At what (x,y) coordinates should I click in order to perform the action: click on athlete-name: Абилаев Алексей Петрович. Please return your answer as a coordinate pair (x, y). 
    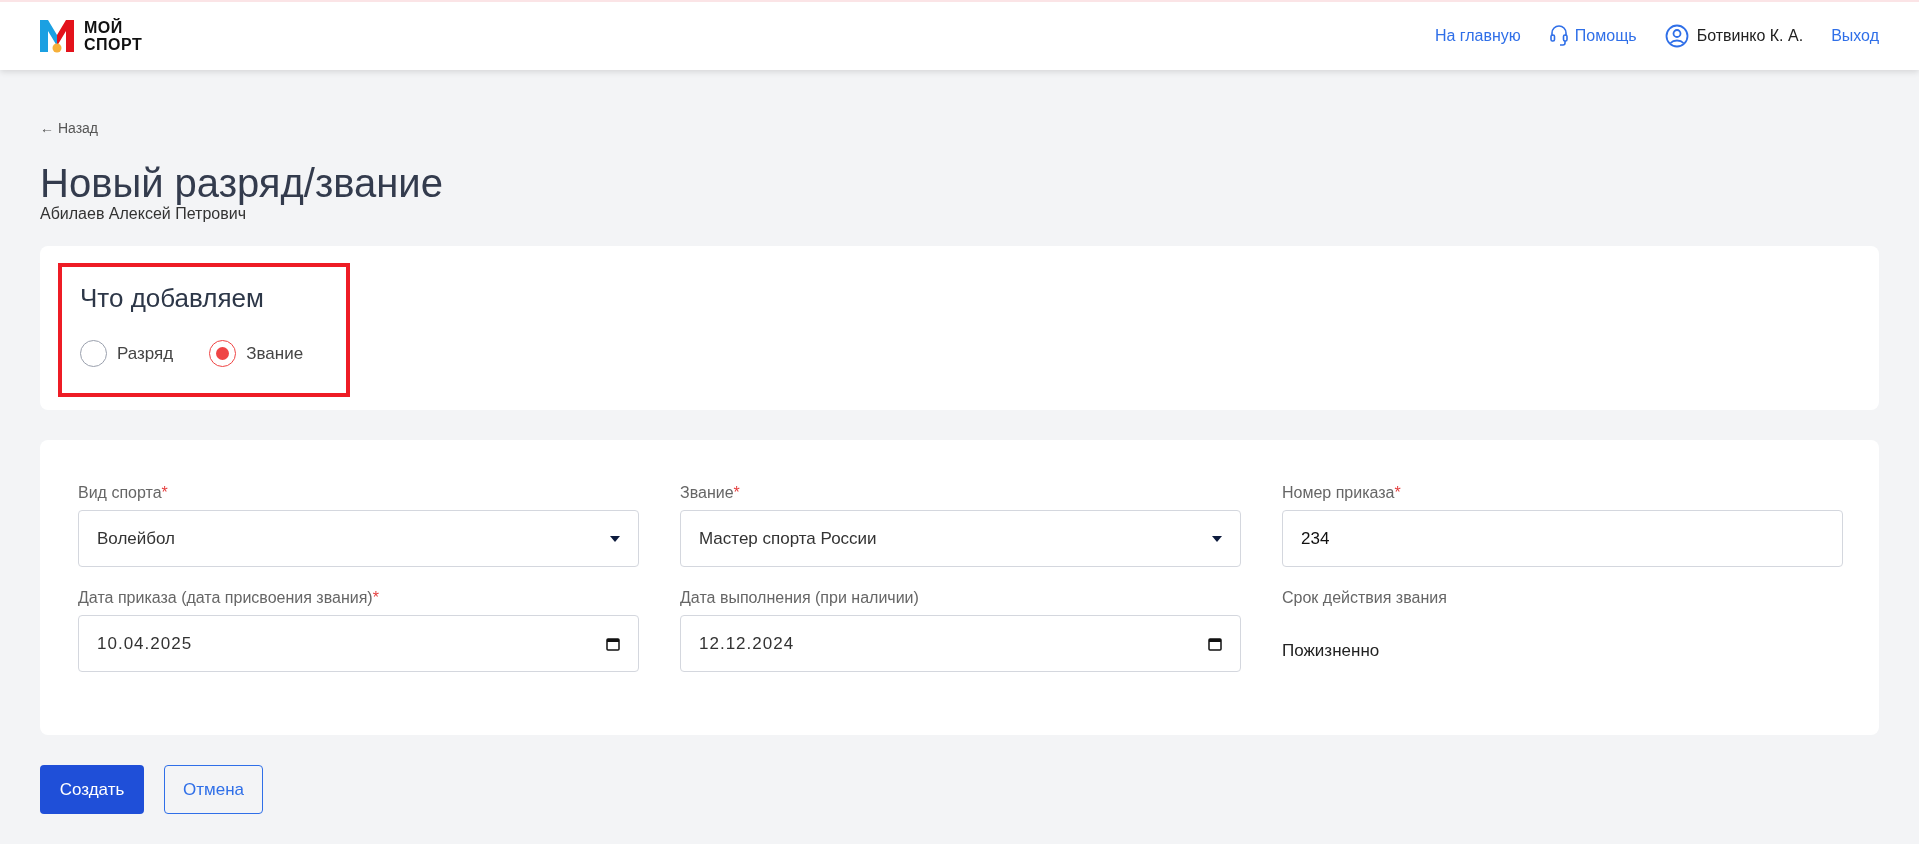
    Looking at the image, I should click on (143, 214).